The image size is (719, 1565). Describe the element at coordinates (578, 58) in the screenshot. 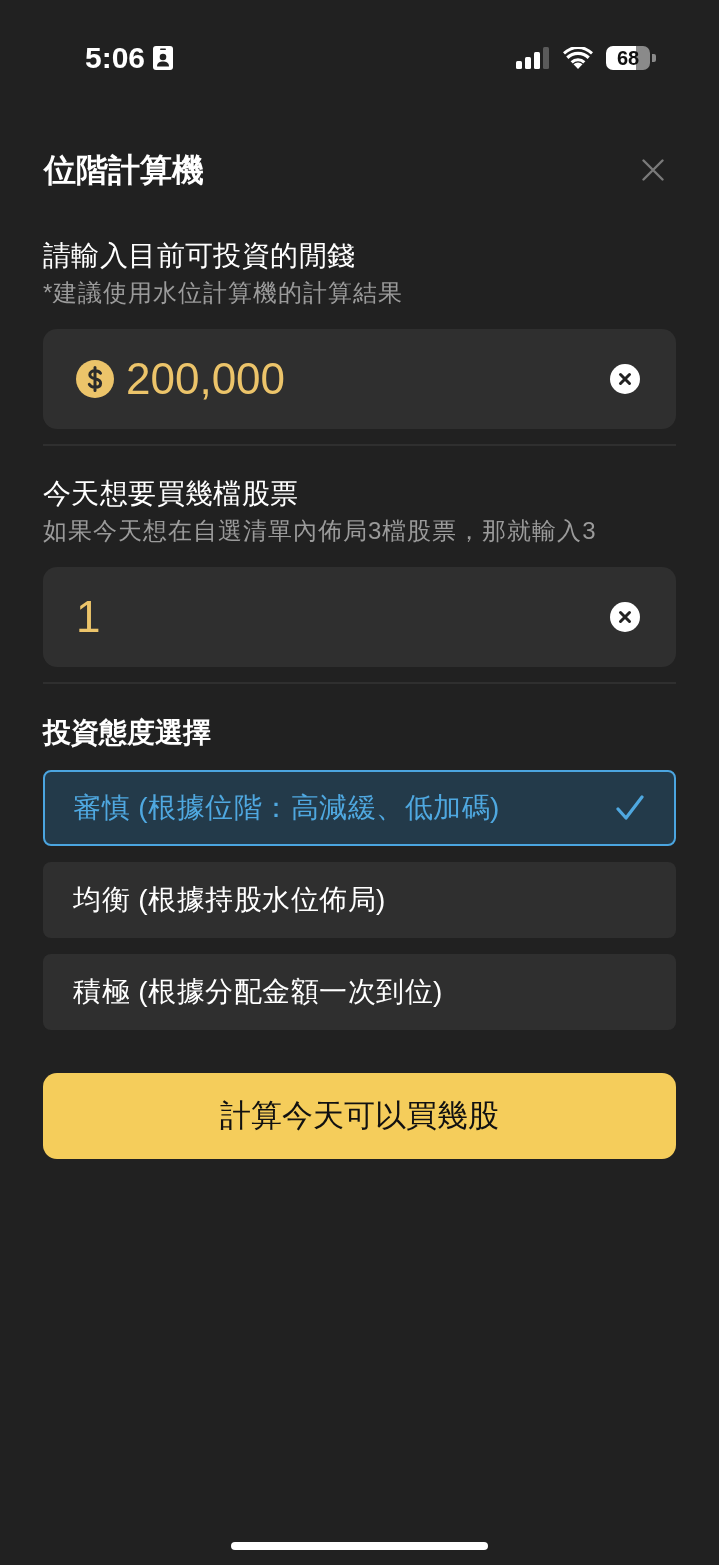

I see `wifi-icon` at that location.